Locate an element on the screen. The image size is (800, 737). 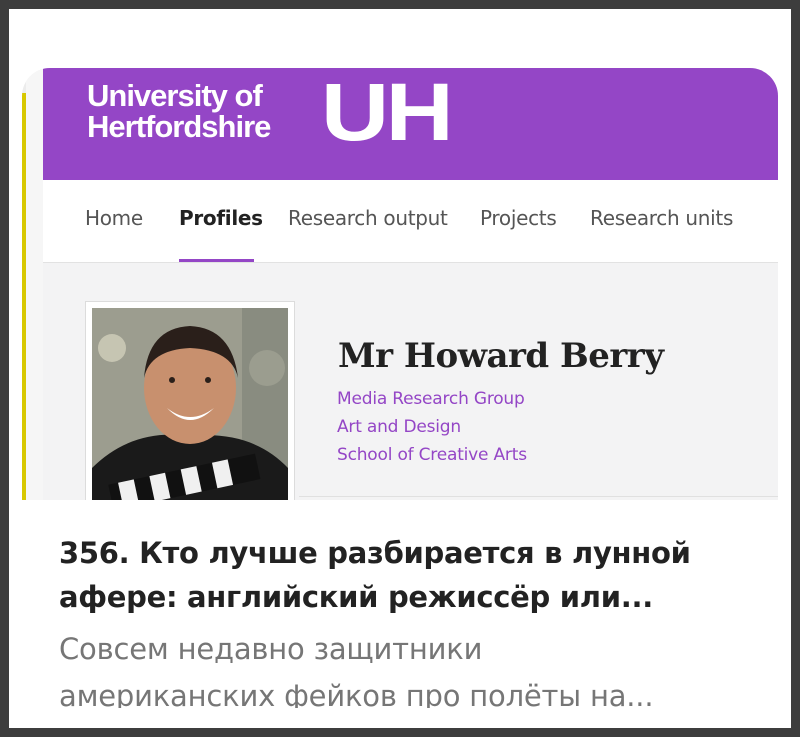
logo-line-1: University of is located at coordinates (175, 95).